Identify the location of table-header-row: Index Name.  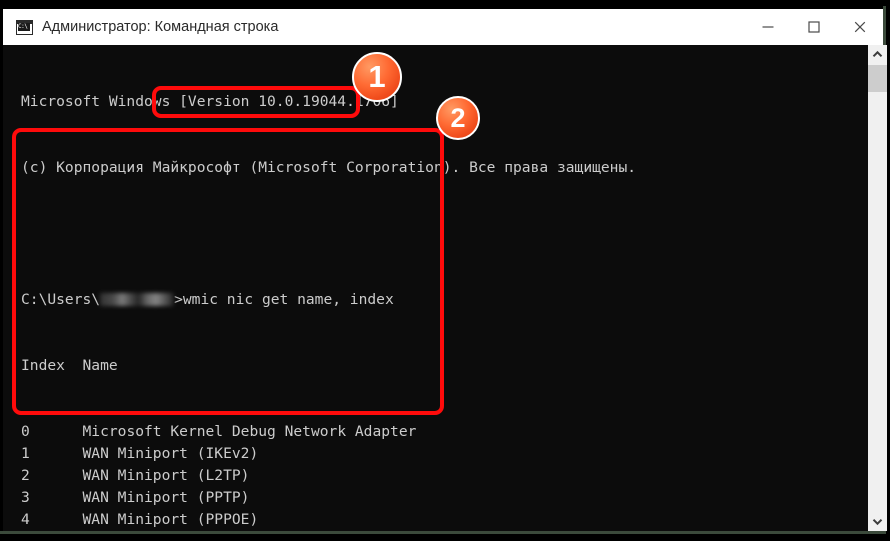
(69, 365).